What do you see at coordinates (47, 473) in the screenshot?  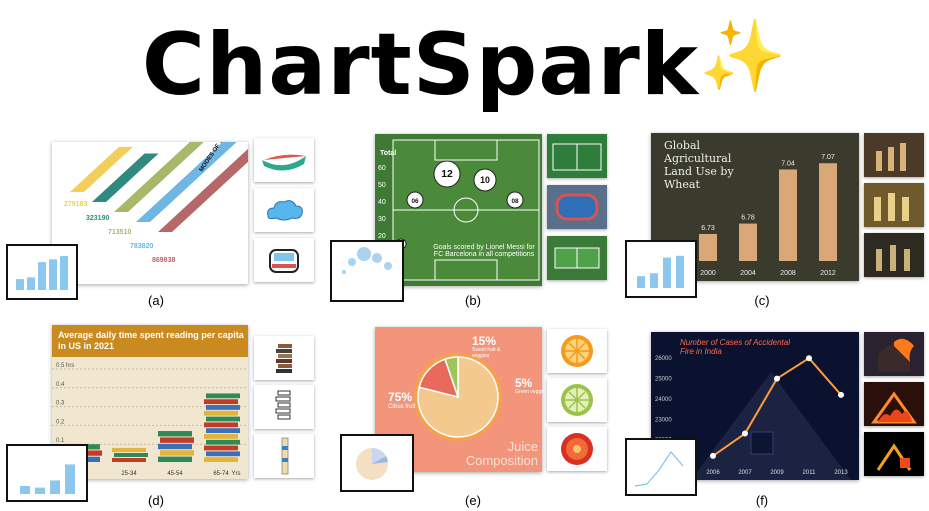 I see `chart-d-mini` at bounding box center [47, 473].